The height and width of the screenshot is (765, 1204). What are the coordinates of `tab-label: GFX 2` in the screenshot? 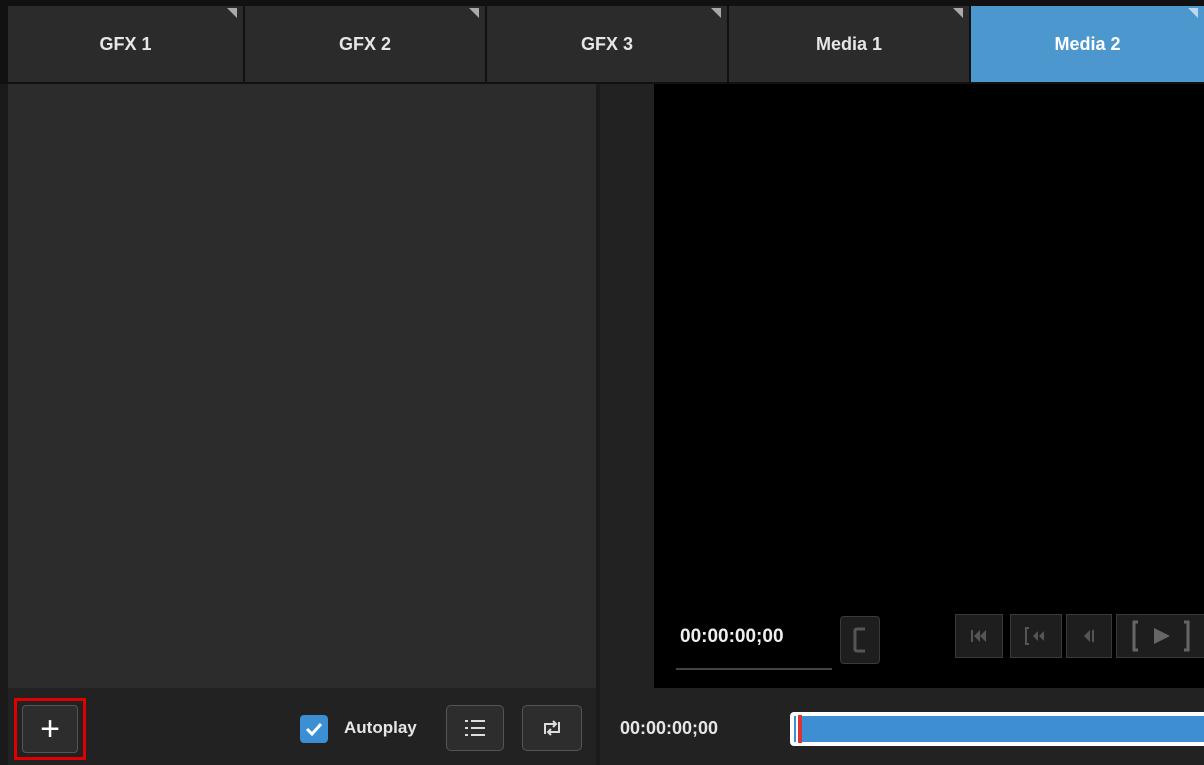 It's located at (364, 43).